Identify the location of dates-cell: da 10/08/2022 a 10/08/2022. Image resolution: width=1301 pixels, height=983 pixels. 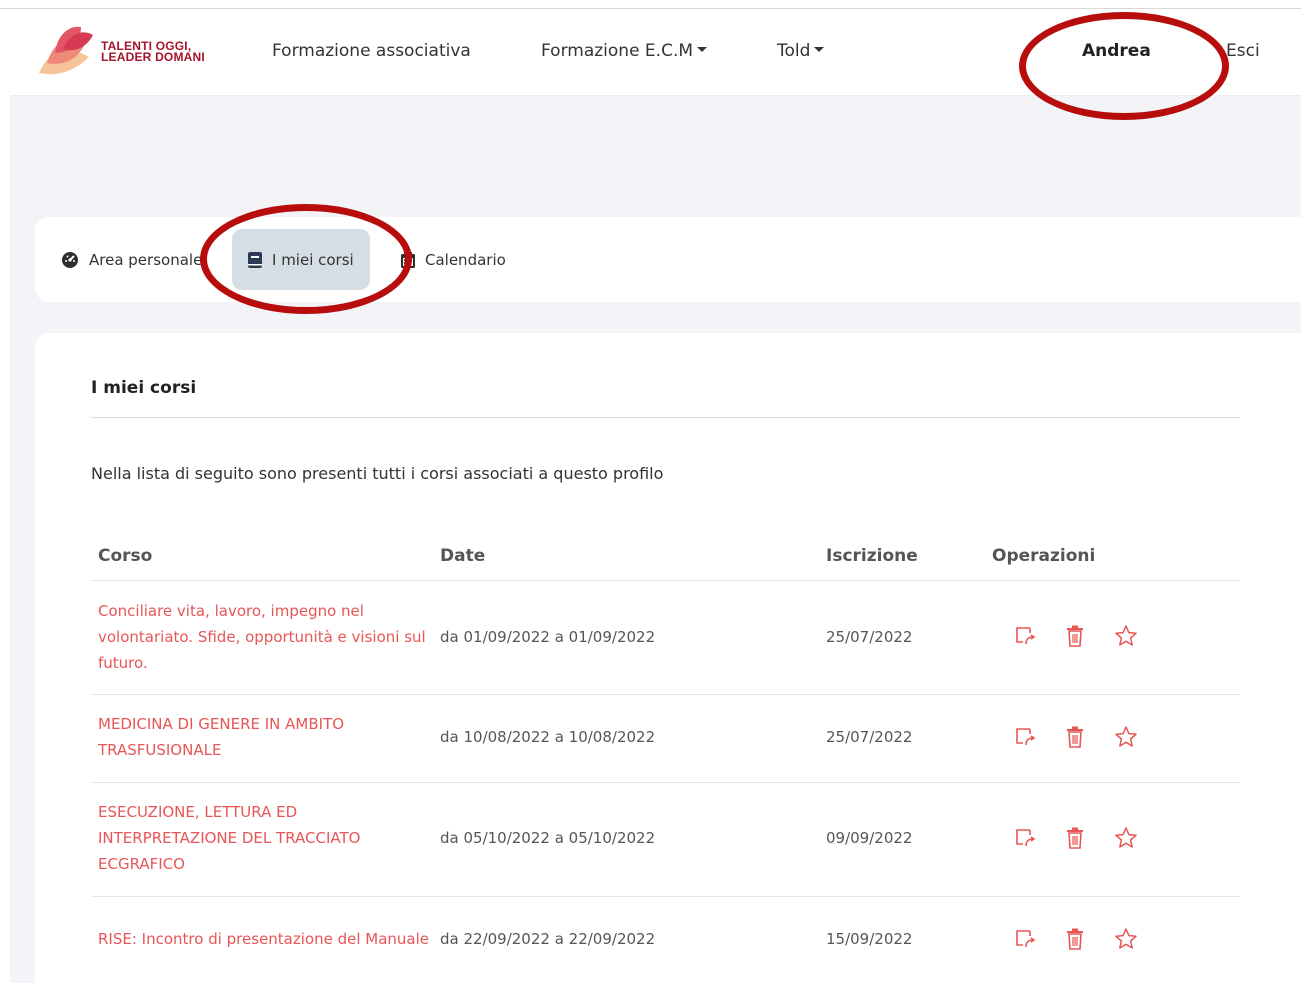
(548, 737).